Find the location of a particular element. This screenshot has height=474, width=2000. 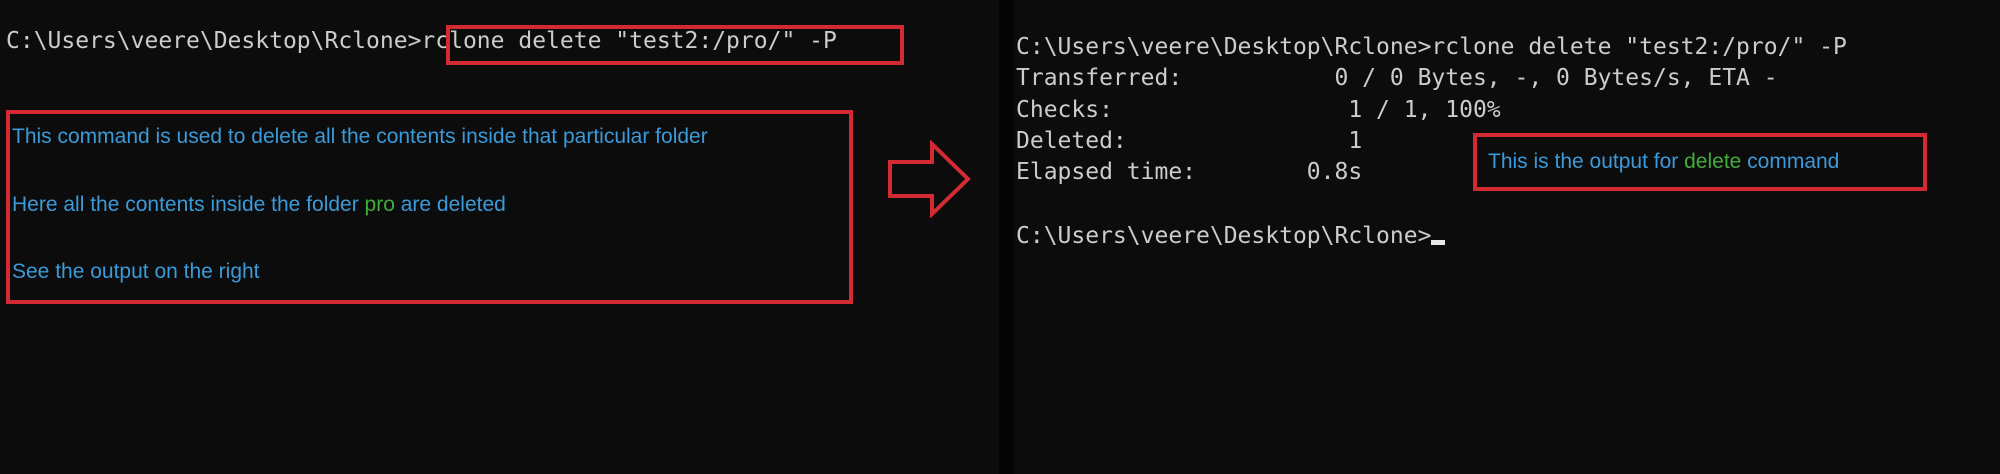

output-row-checks: Checks: 1 / 1, 100% is located at coordinates (1258, 110).